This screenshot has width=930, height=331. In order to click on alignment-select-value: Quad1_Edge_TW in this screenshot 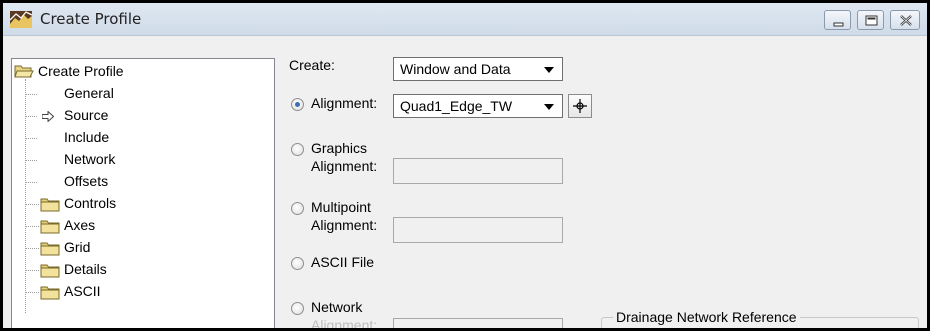, I will do `click(456, 106)`.